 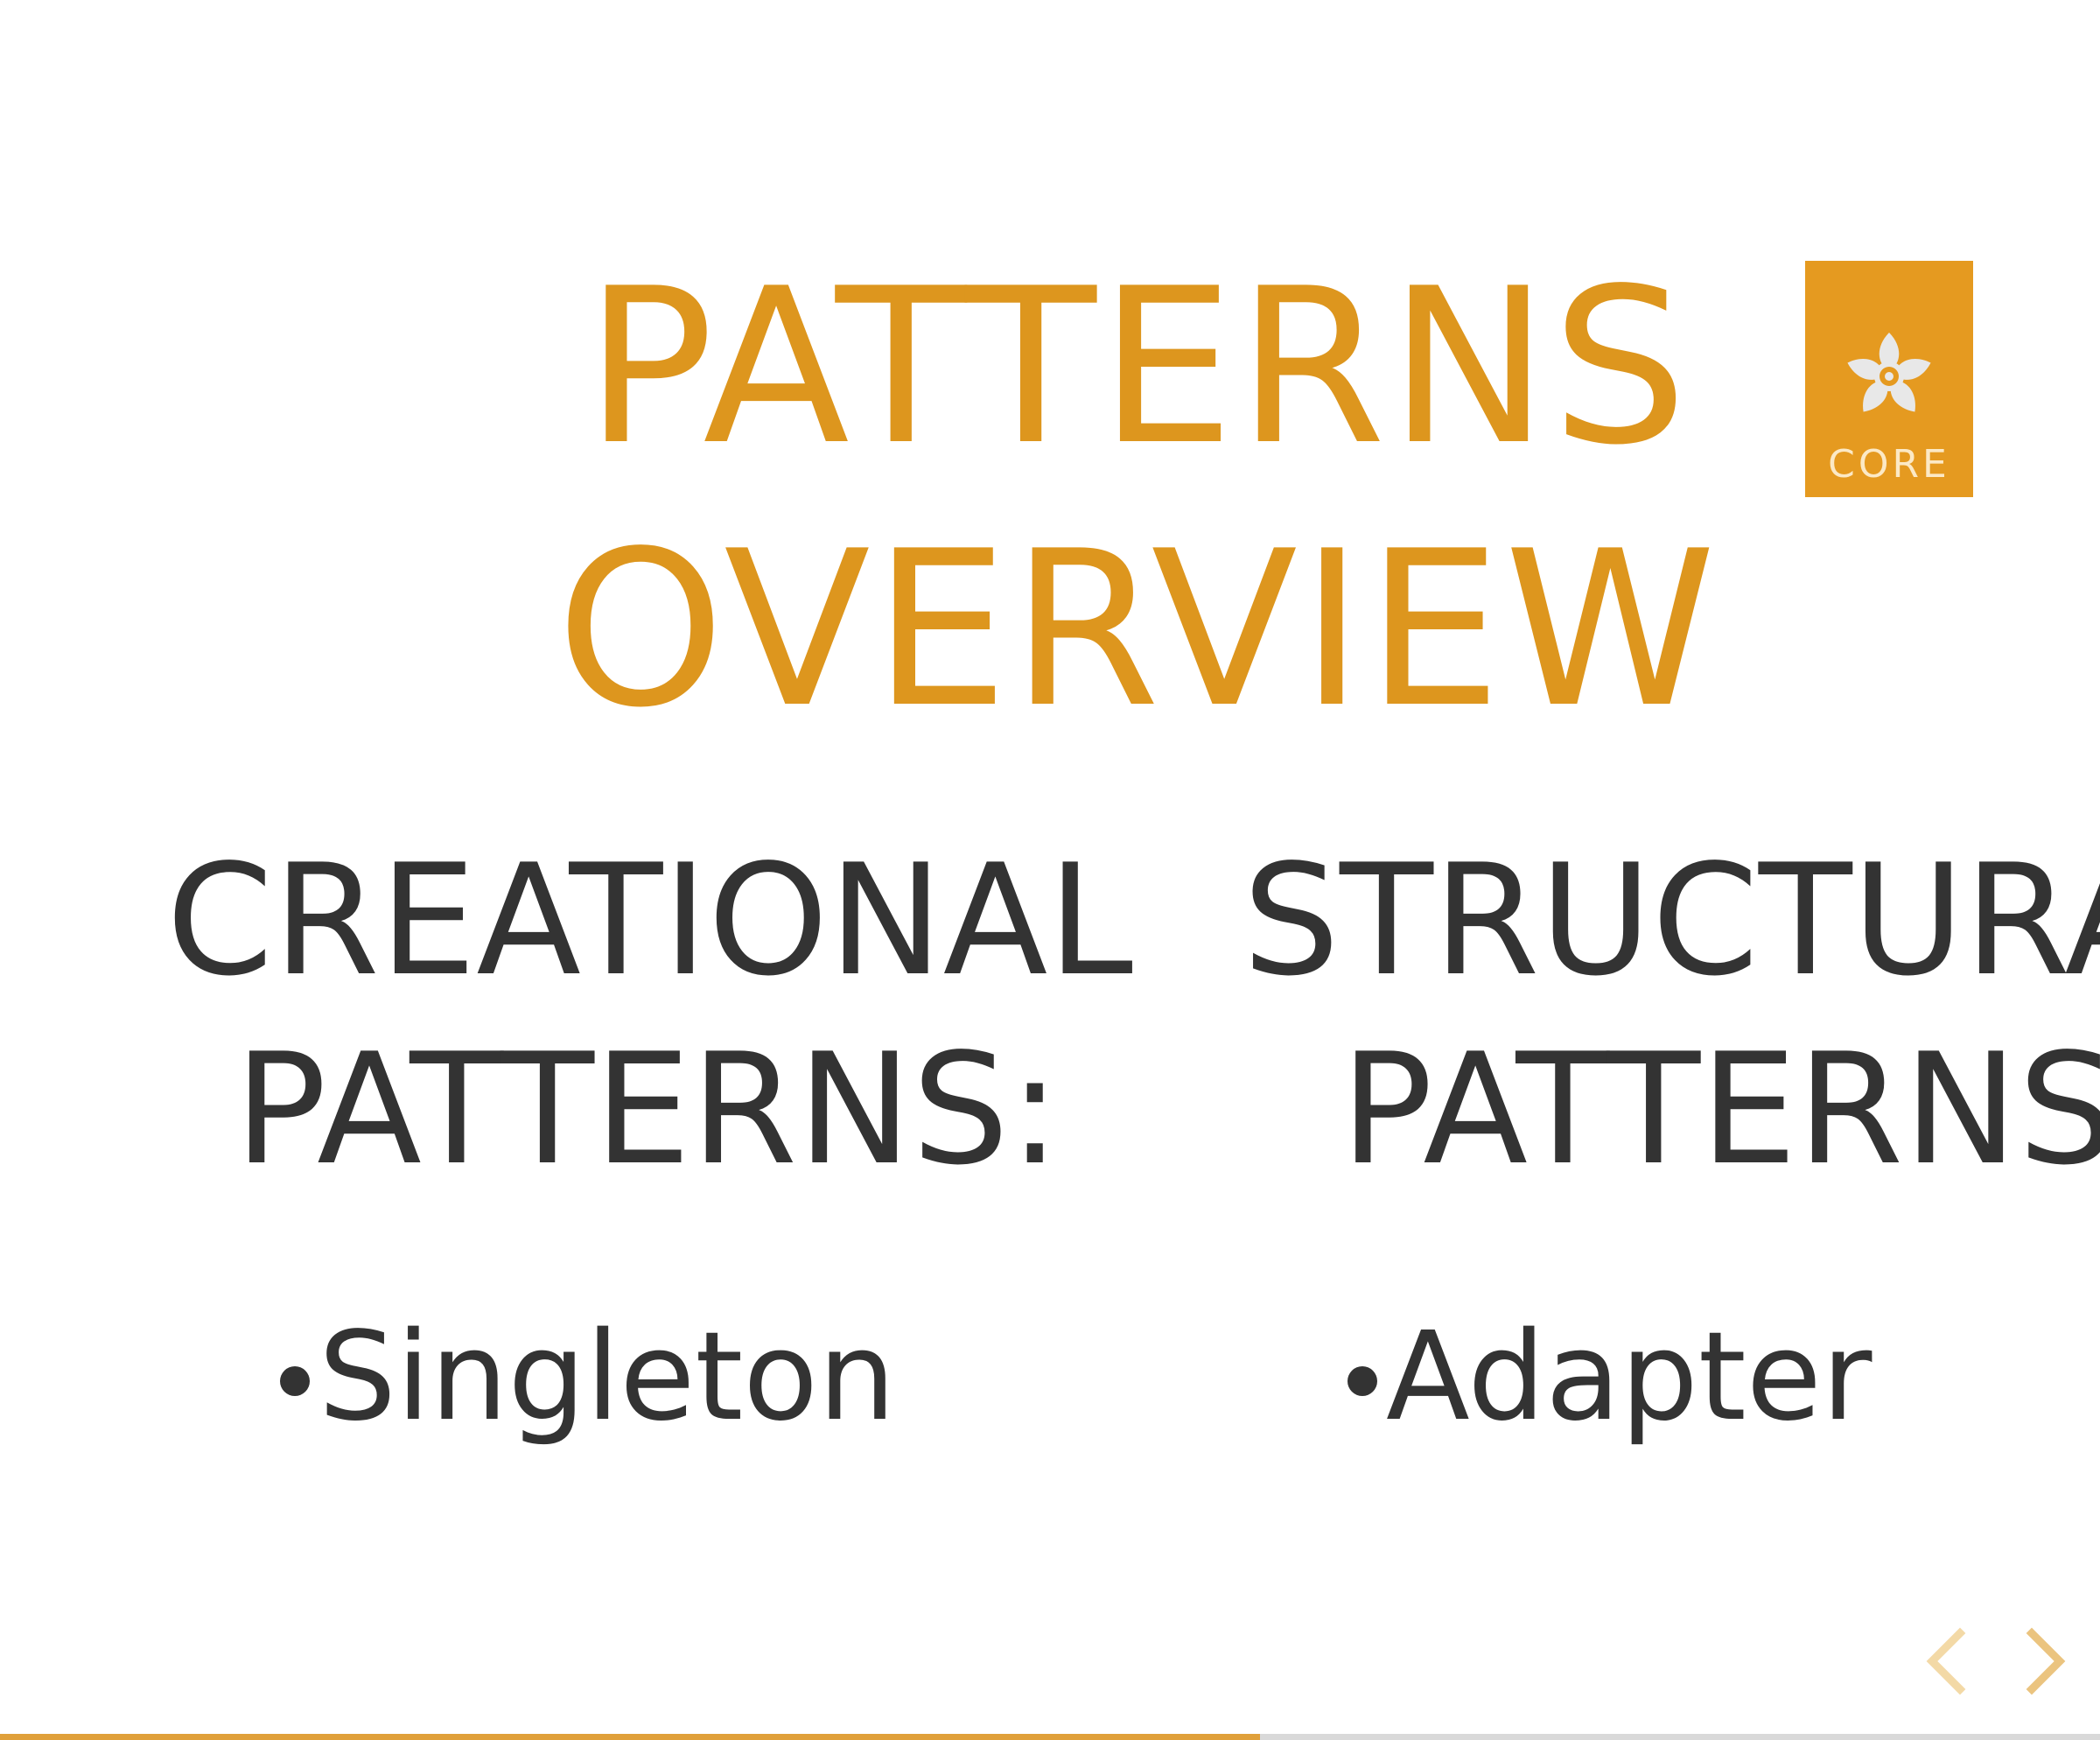 What do you see at coordinates (1137, 629) in the screenshot?
I see `slide-title-line-2: OVERVIEW` at bounding box center [1137, 629].